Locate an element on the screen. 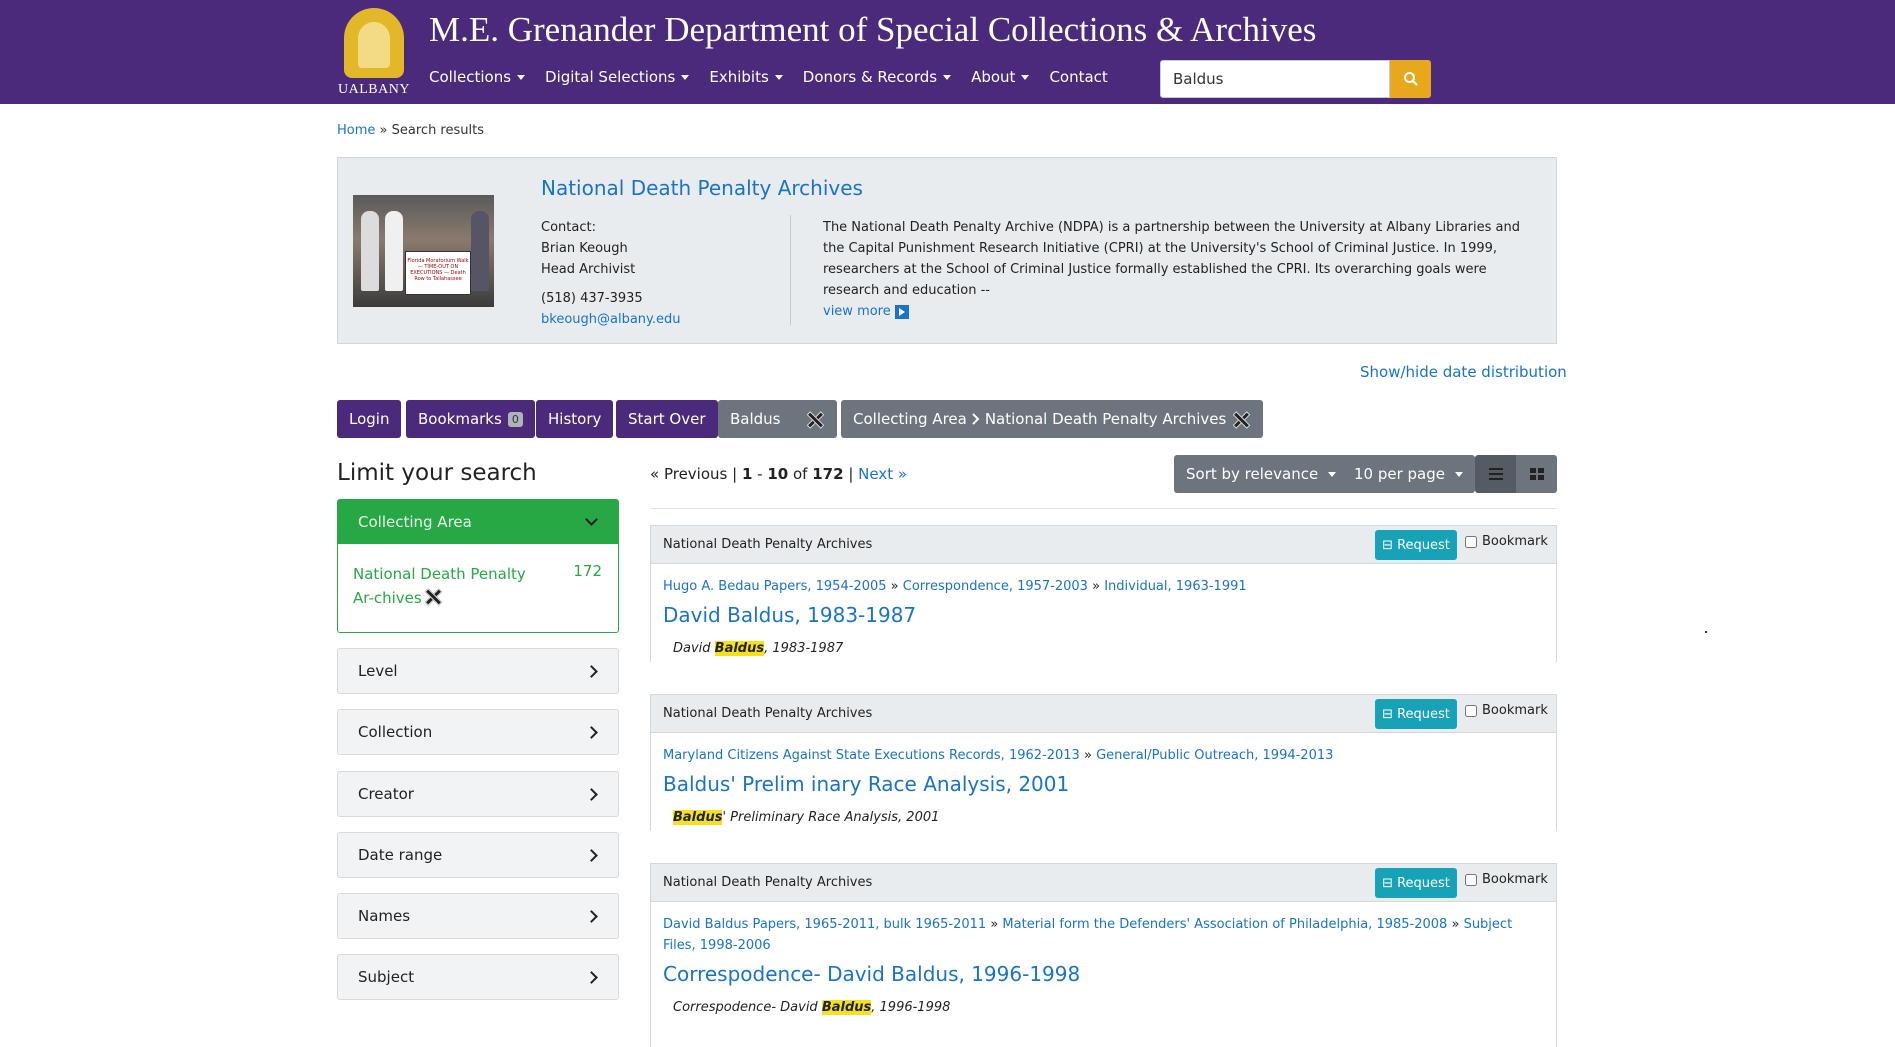 This screenshot has height=1047, width=1895. remove-facet-icon is located at coordinates (432, 596).